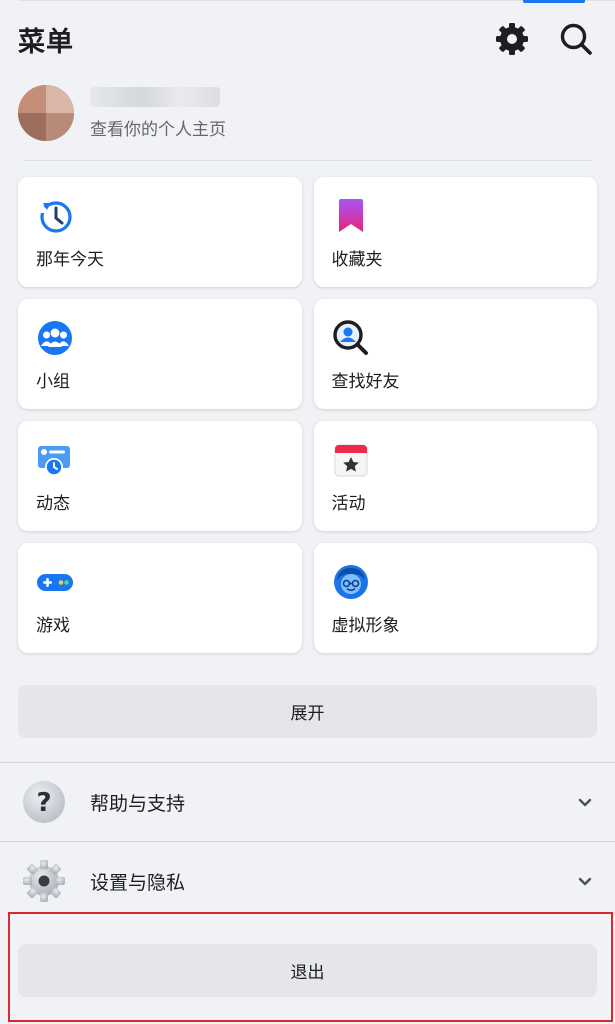 This screenshot has width=615, height=1024. I want to click on see-more-button: 展开, so click(307, 711).